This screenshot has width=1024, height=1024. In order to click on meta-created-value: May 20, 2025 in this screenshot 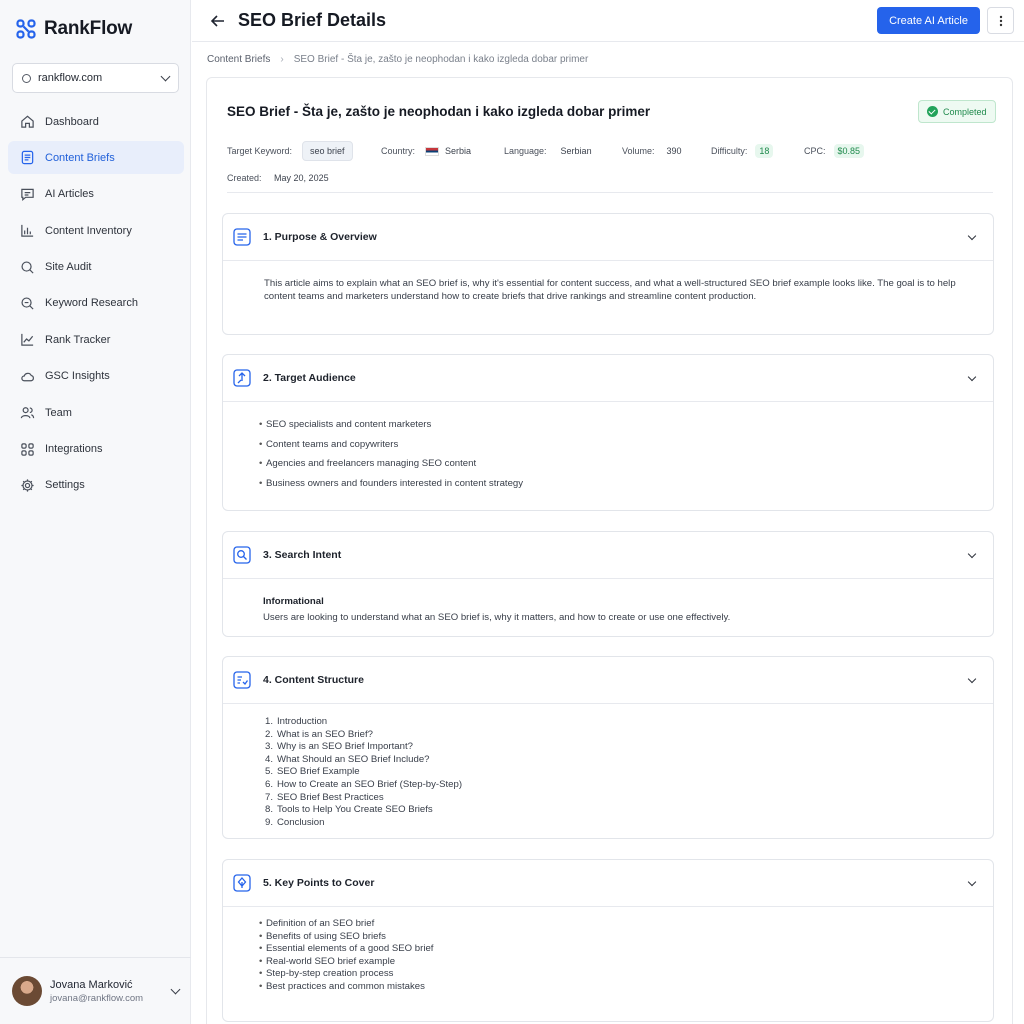, I will do `click(301, 178)`.